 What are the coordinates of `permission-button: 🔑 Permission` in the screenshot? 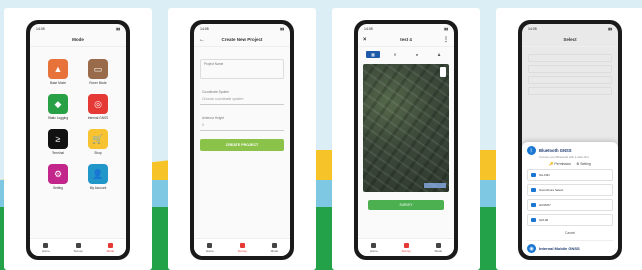 It's located at (560, 164).